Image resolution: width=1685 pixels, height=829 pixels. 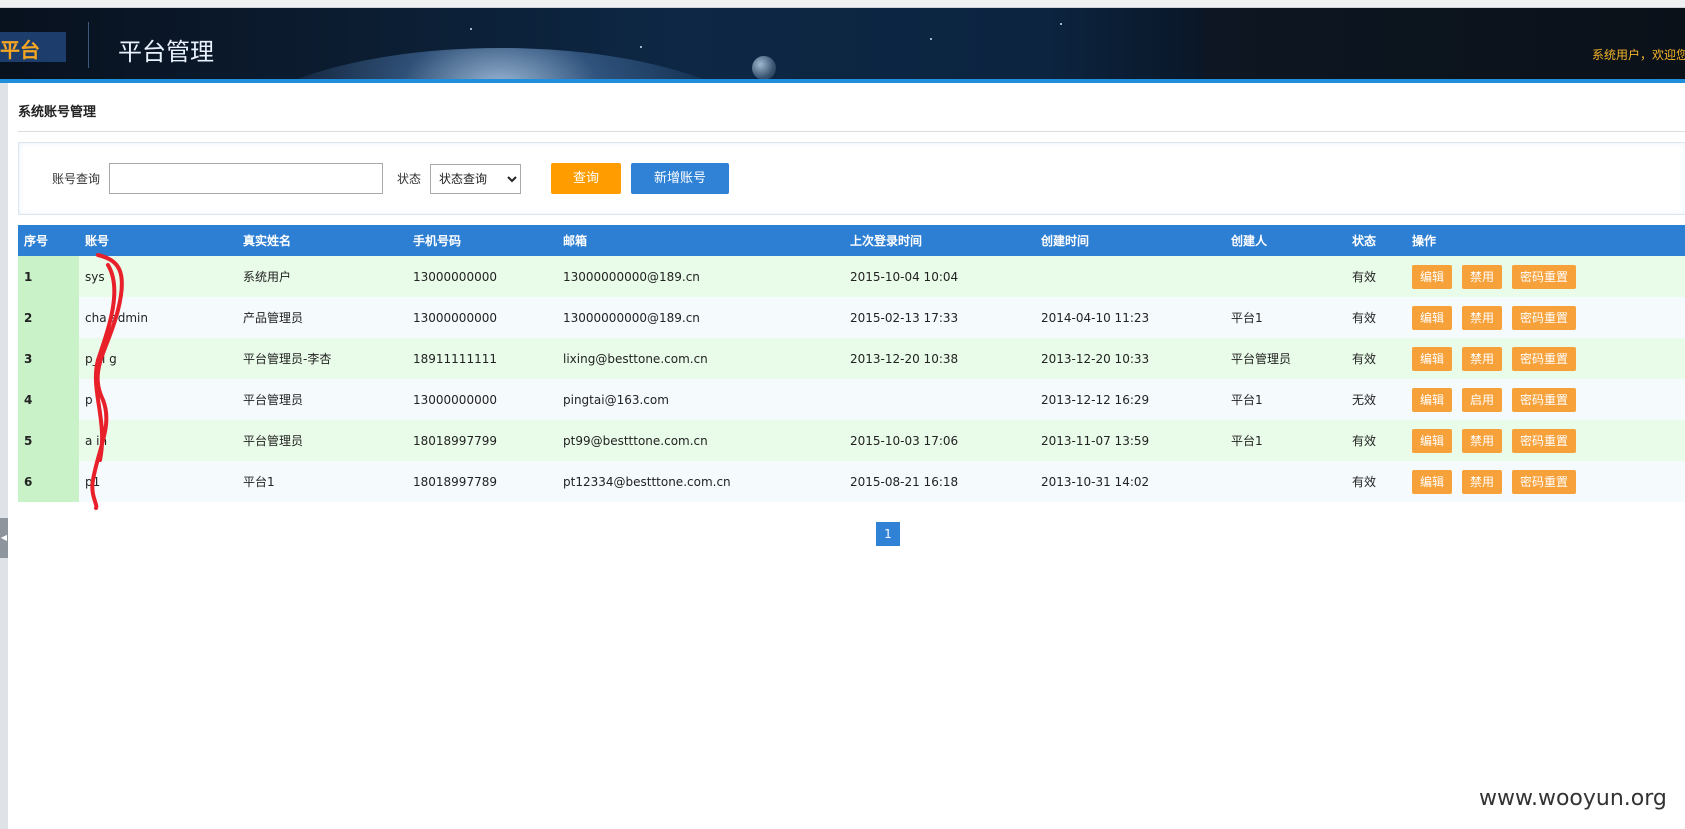 I want to click on status-label: 状态, so click(x=409, y=179).